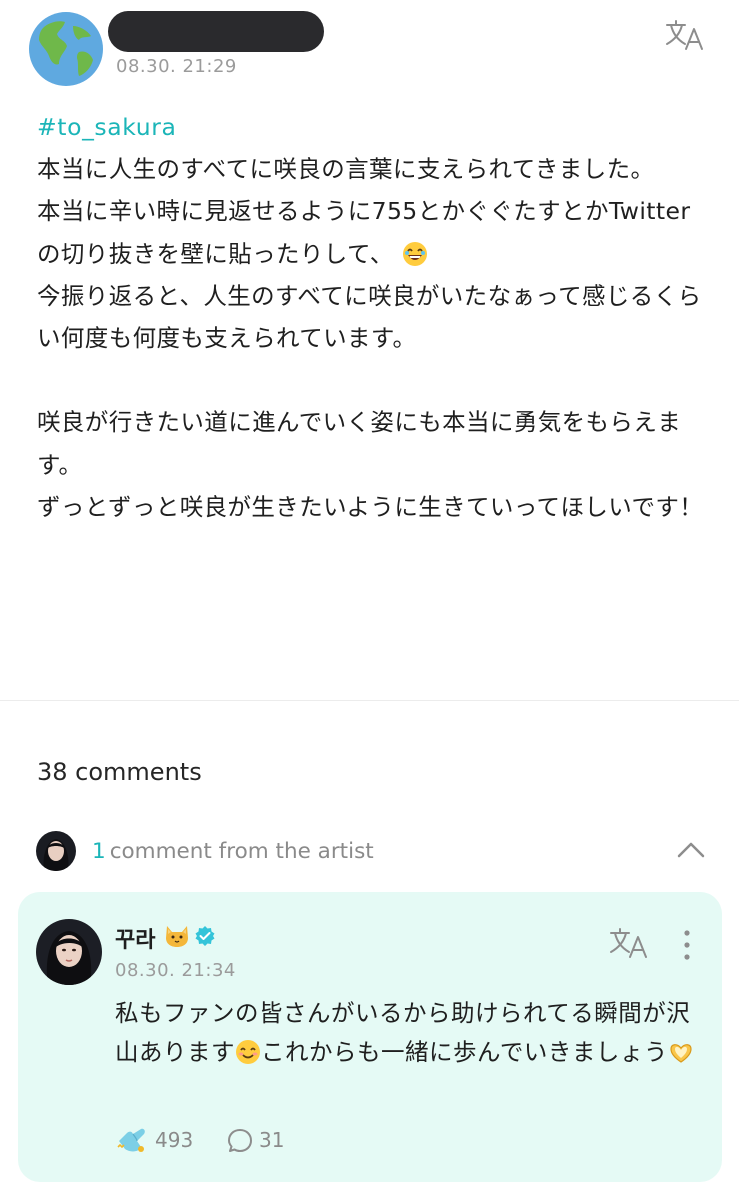 The width and height of the screenshot is (739, 1200). What do you see at coordinates (240, 1141) in the screenshot?
I see `comment-icon` at bounding box center [240, 1141].